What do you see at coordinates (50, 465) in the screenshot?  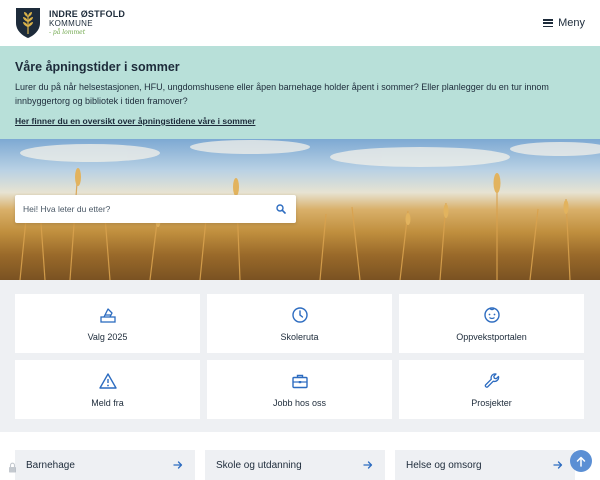 I see `category-label: Barnehage` at bounding box center [50, 465].